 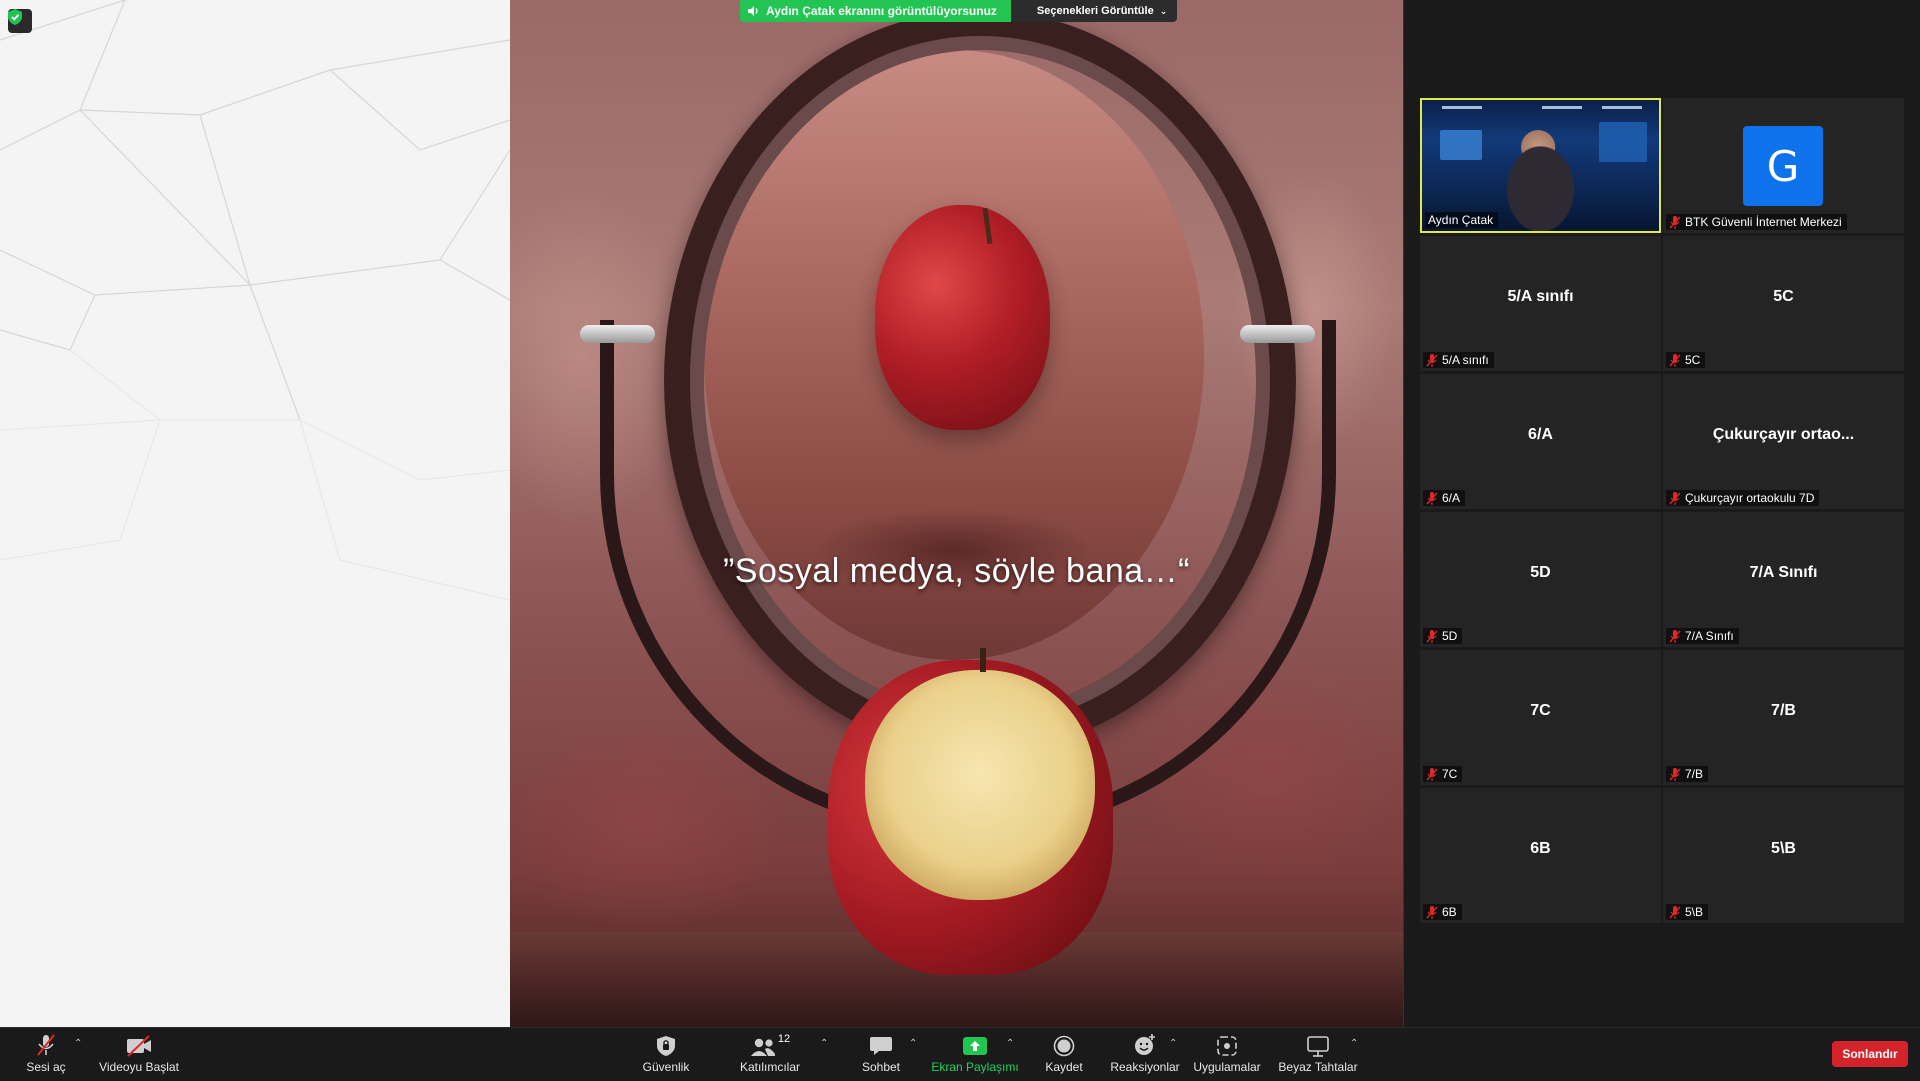 I want to click on participant-nameplate: BTK Güvenli İnternet Merkezi, so click(x=1756, y=222).